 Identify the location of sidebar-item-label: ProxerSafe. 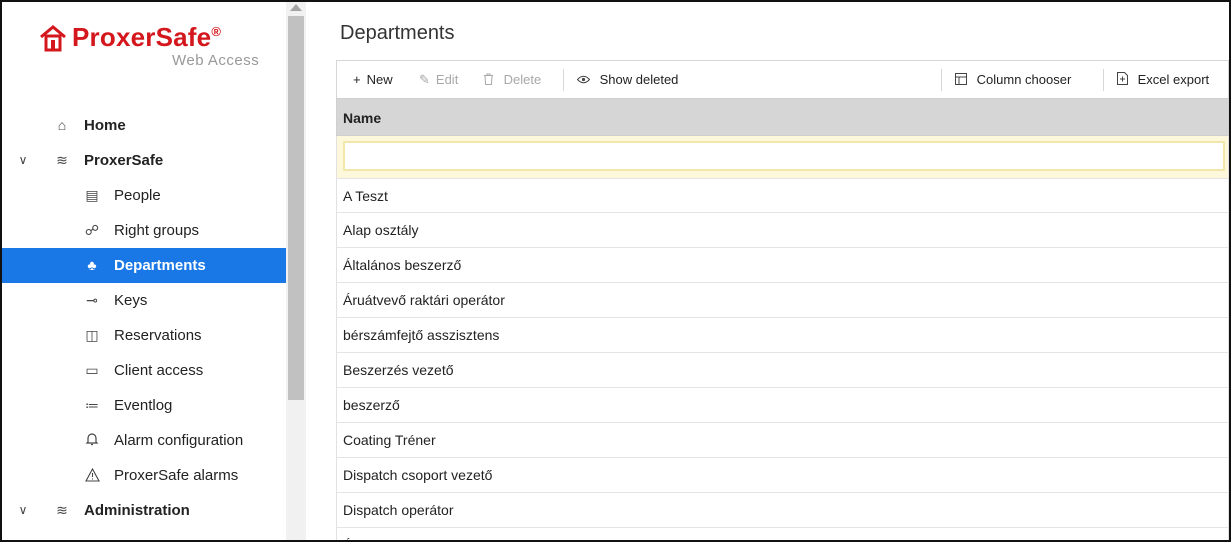
(124, 160).